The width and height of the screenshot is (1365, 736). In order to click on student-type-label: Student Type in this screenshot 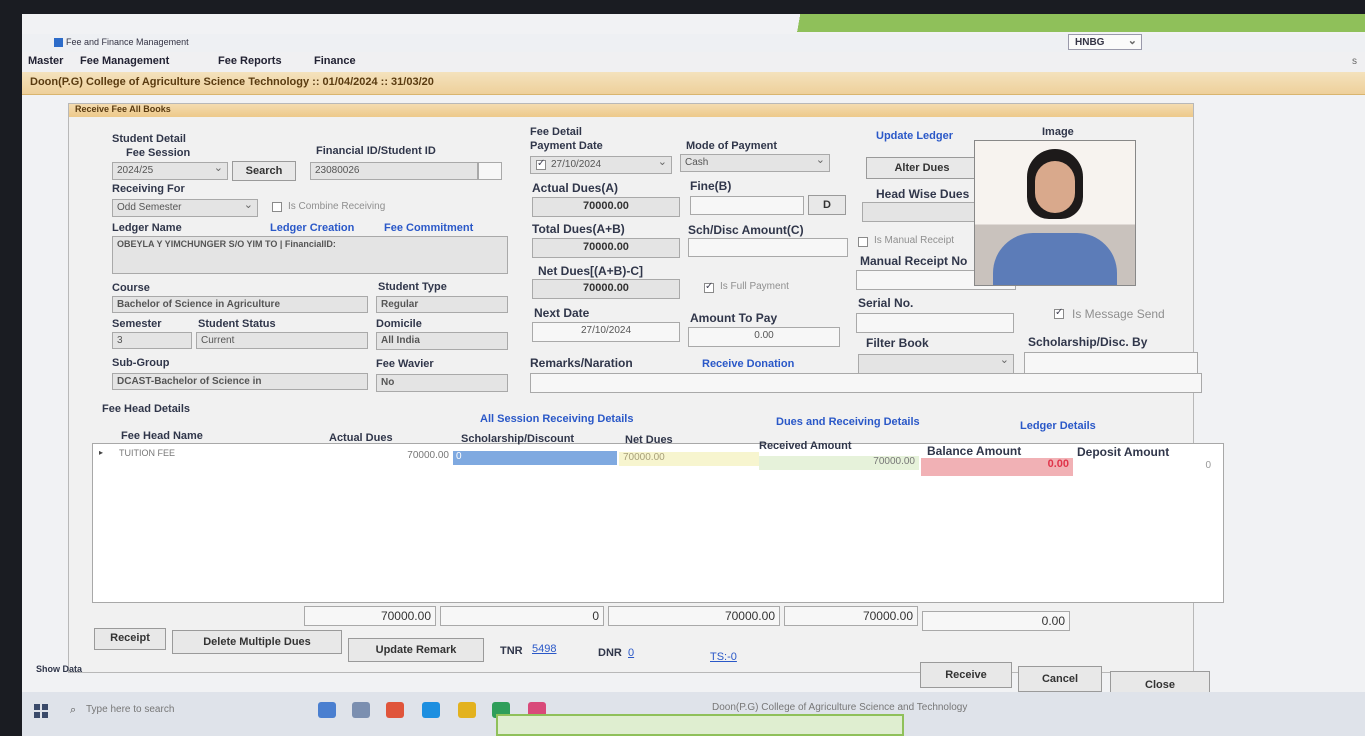, I will do `click(412, 287)`.